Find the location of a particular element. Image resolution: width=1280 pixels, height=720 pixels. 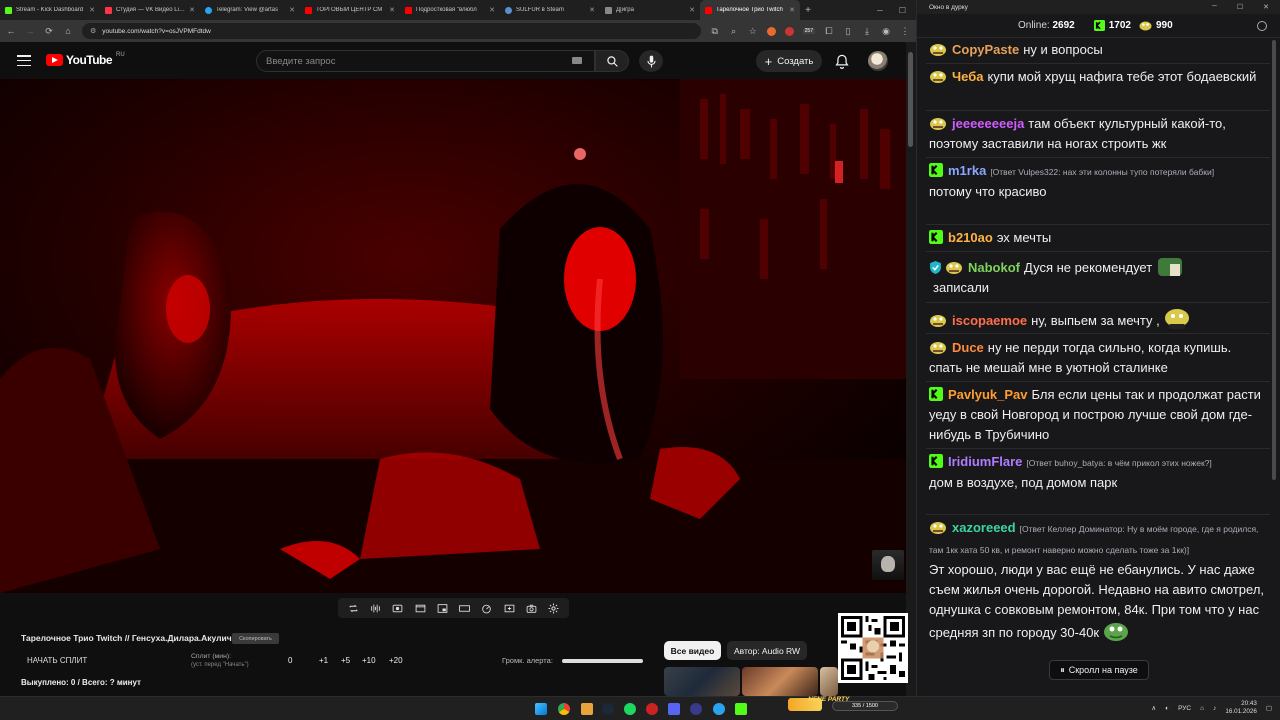

media-player-icon is located at coordinates (696, 709).